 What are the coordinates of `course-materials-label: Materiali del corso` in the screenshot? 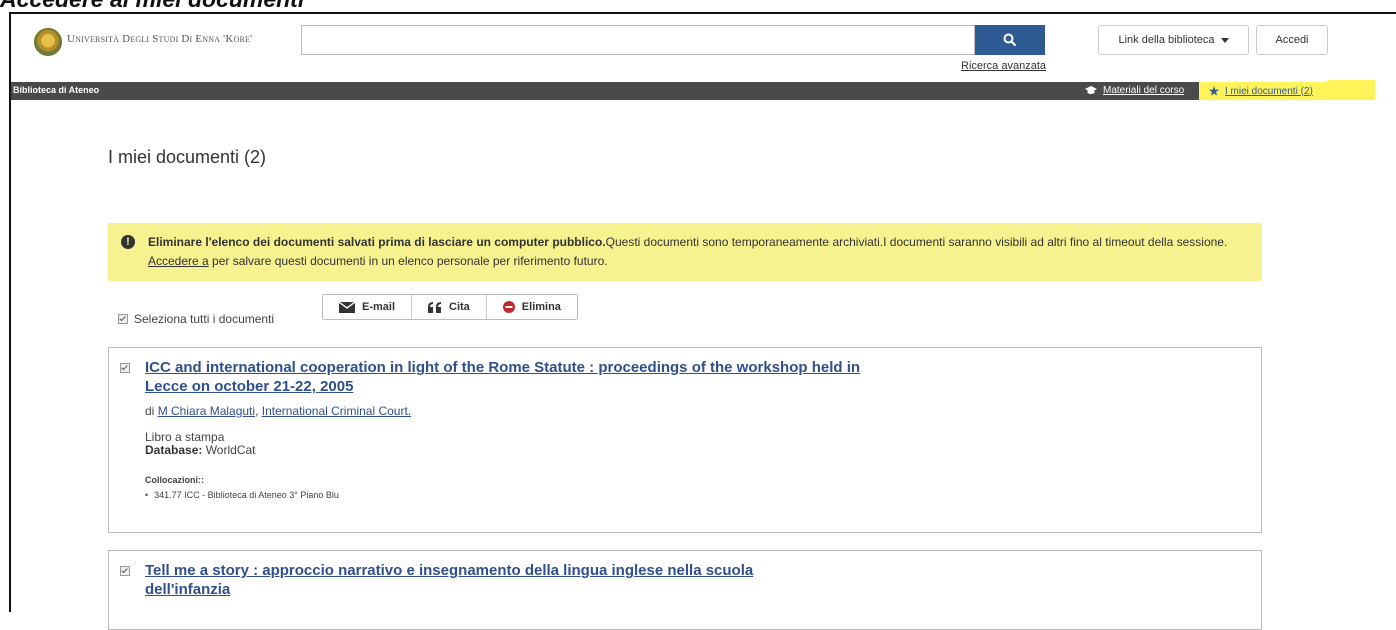 It's located at (1144, 90).